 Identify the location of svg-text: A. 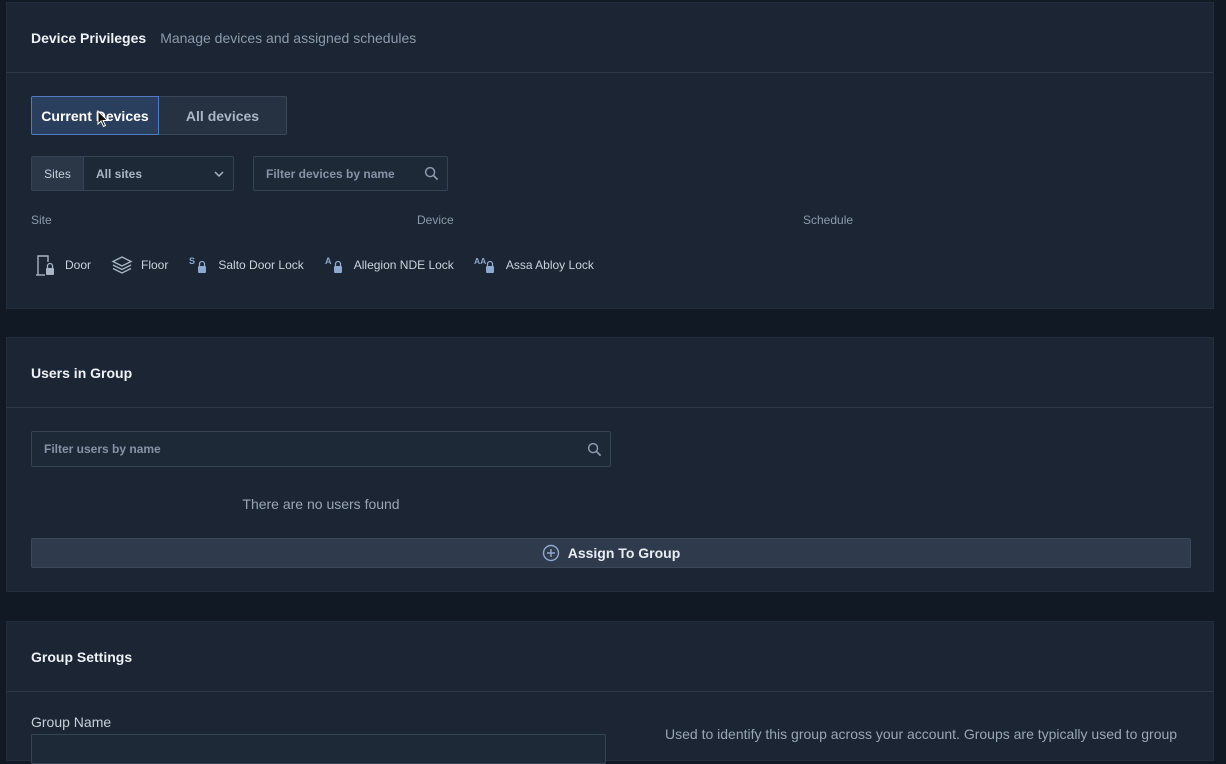
(328, 261).